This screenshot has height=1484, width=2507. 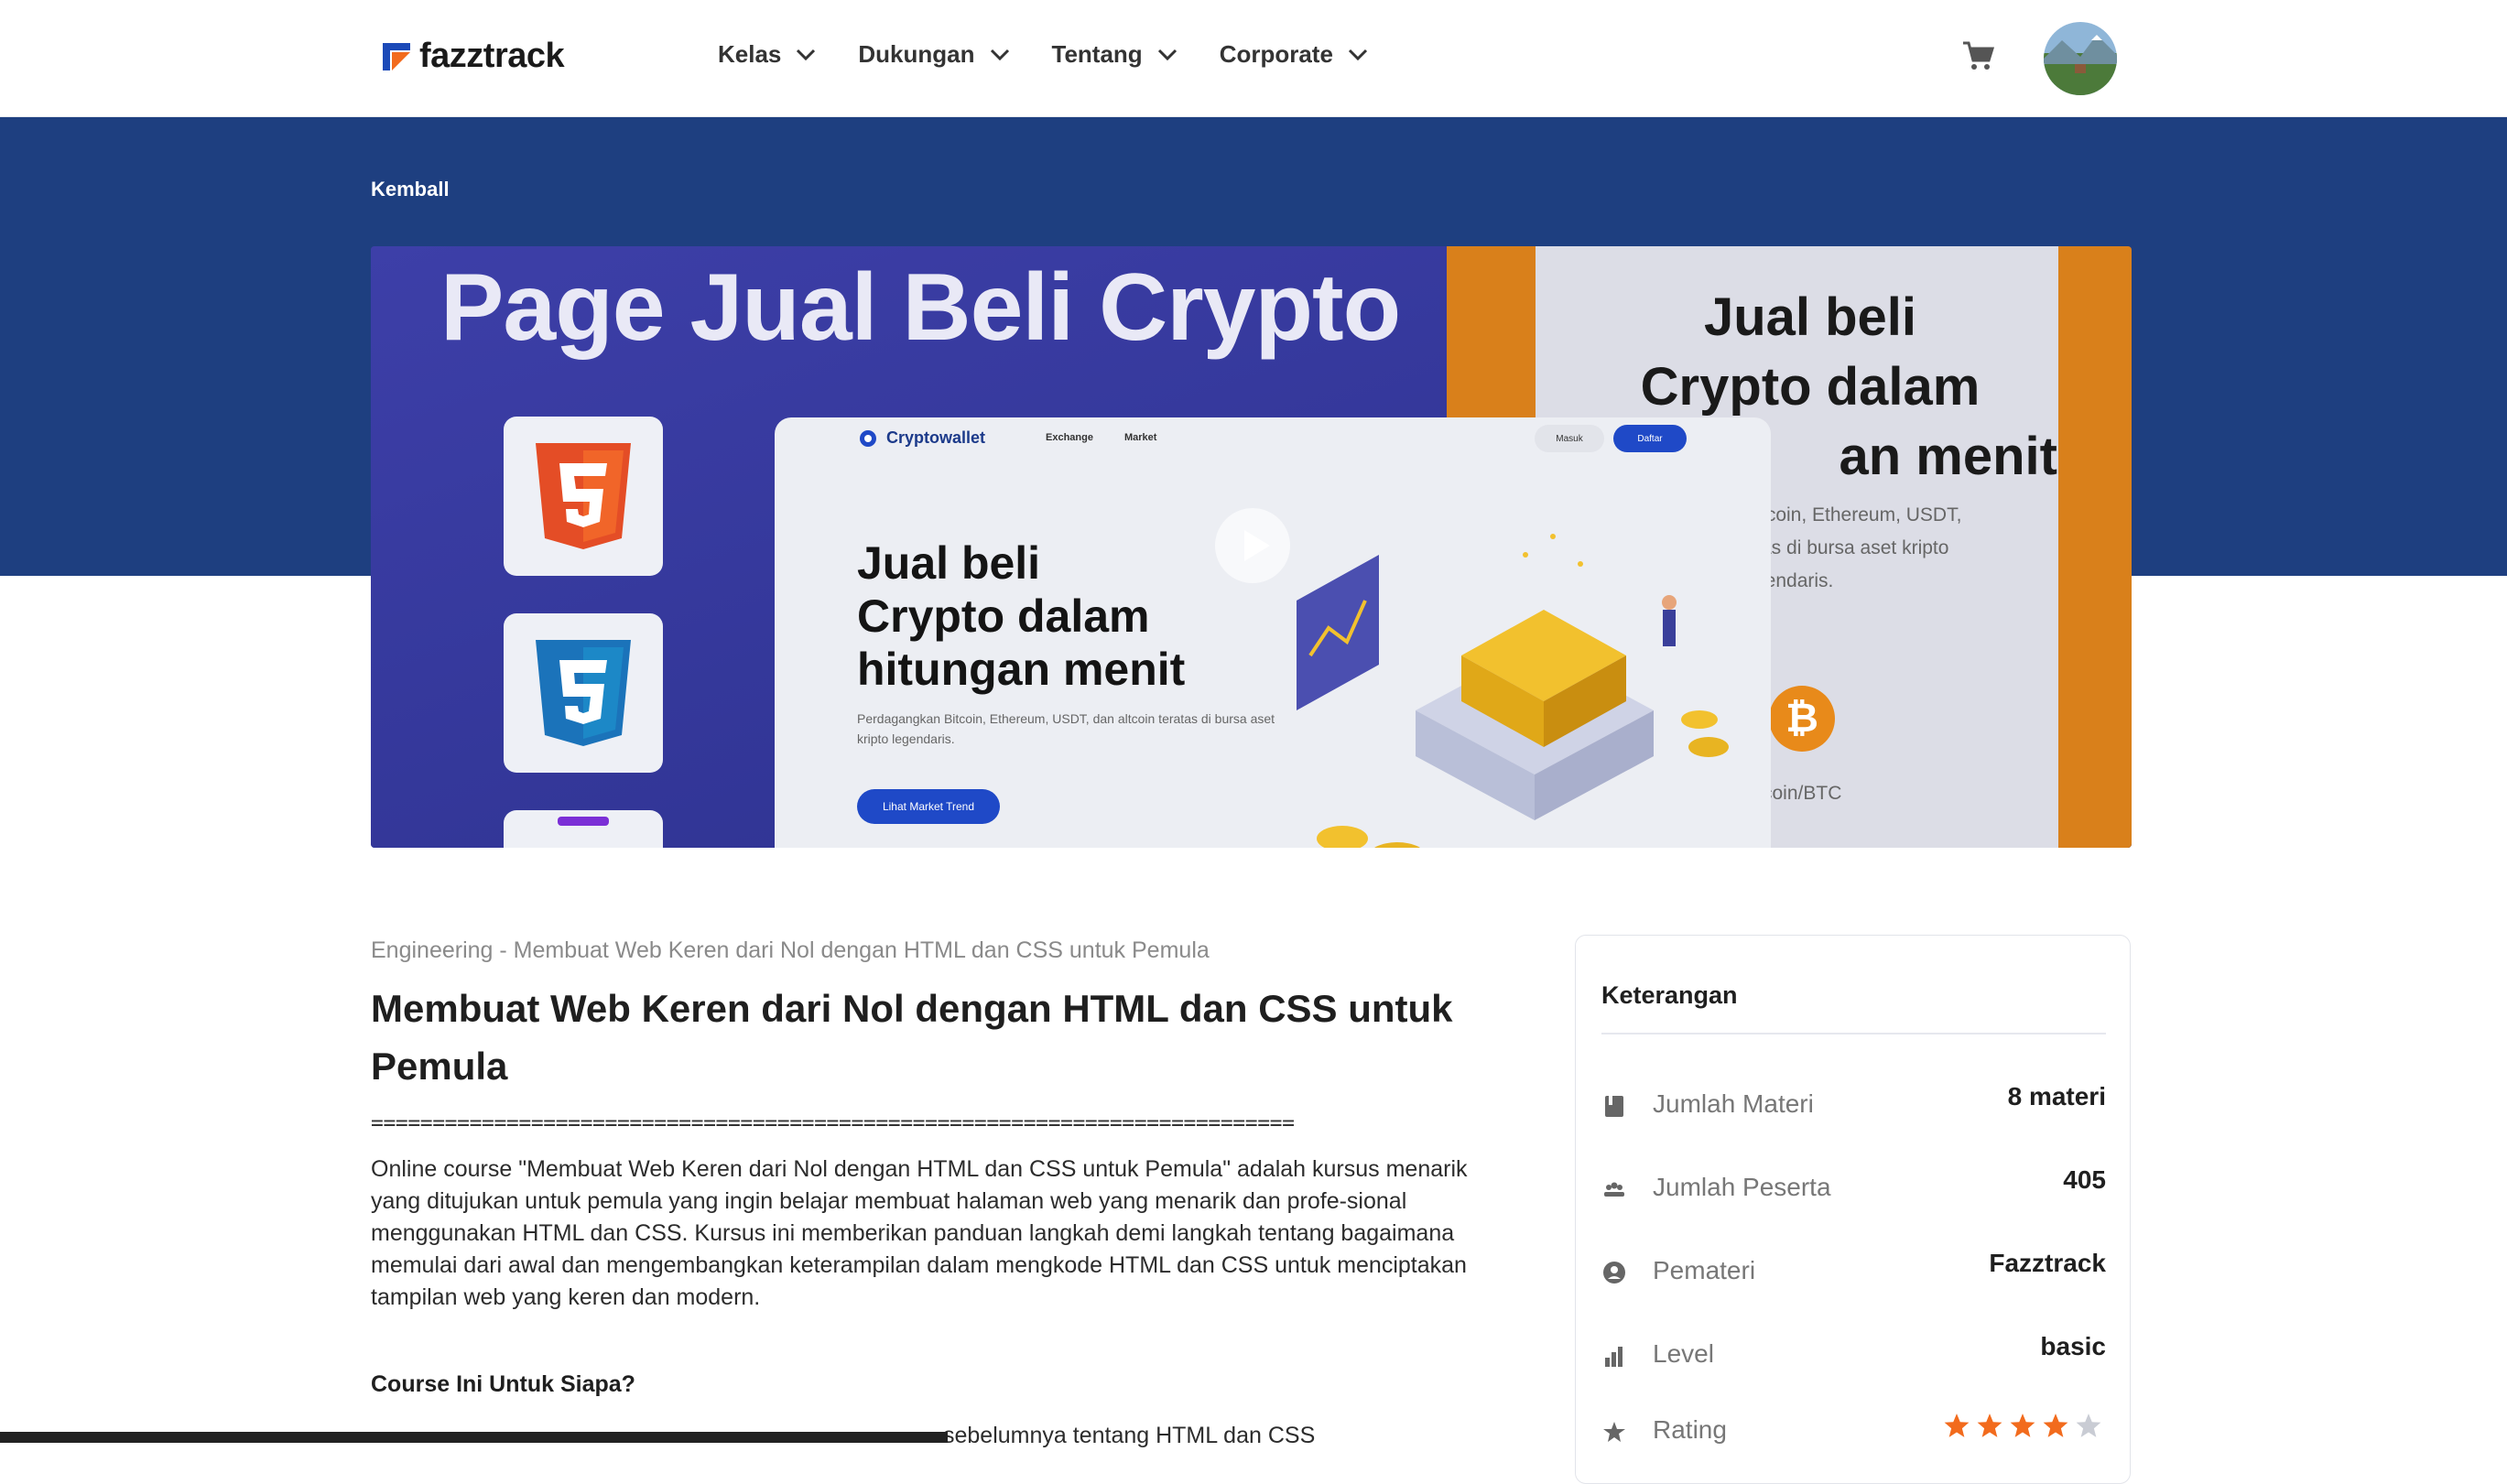 What do you see at coordinates (1742, 1187) in the screenshot?
I see `info-label: Jumlah Peserta` at bounding box center [1742, 1187].